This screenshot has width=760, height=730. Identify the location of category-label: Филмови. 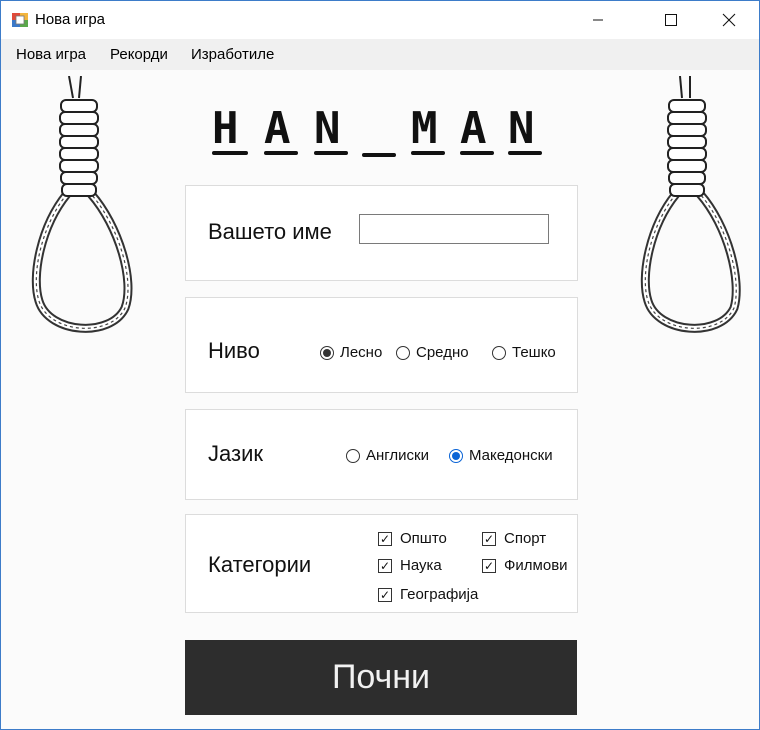
(536, 565).